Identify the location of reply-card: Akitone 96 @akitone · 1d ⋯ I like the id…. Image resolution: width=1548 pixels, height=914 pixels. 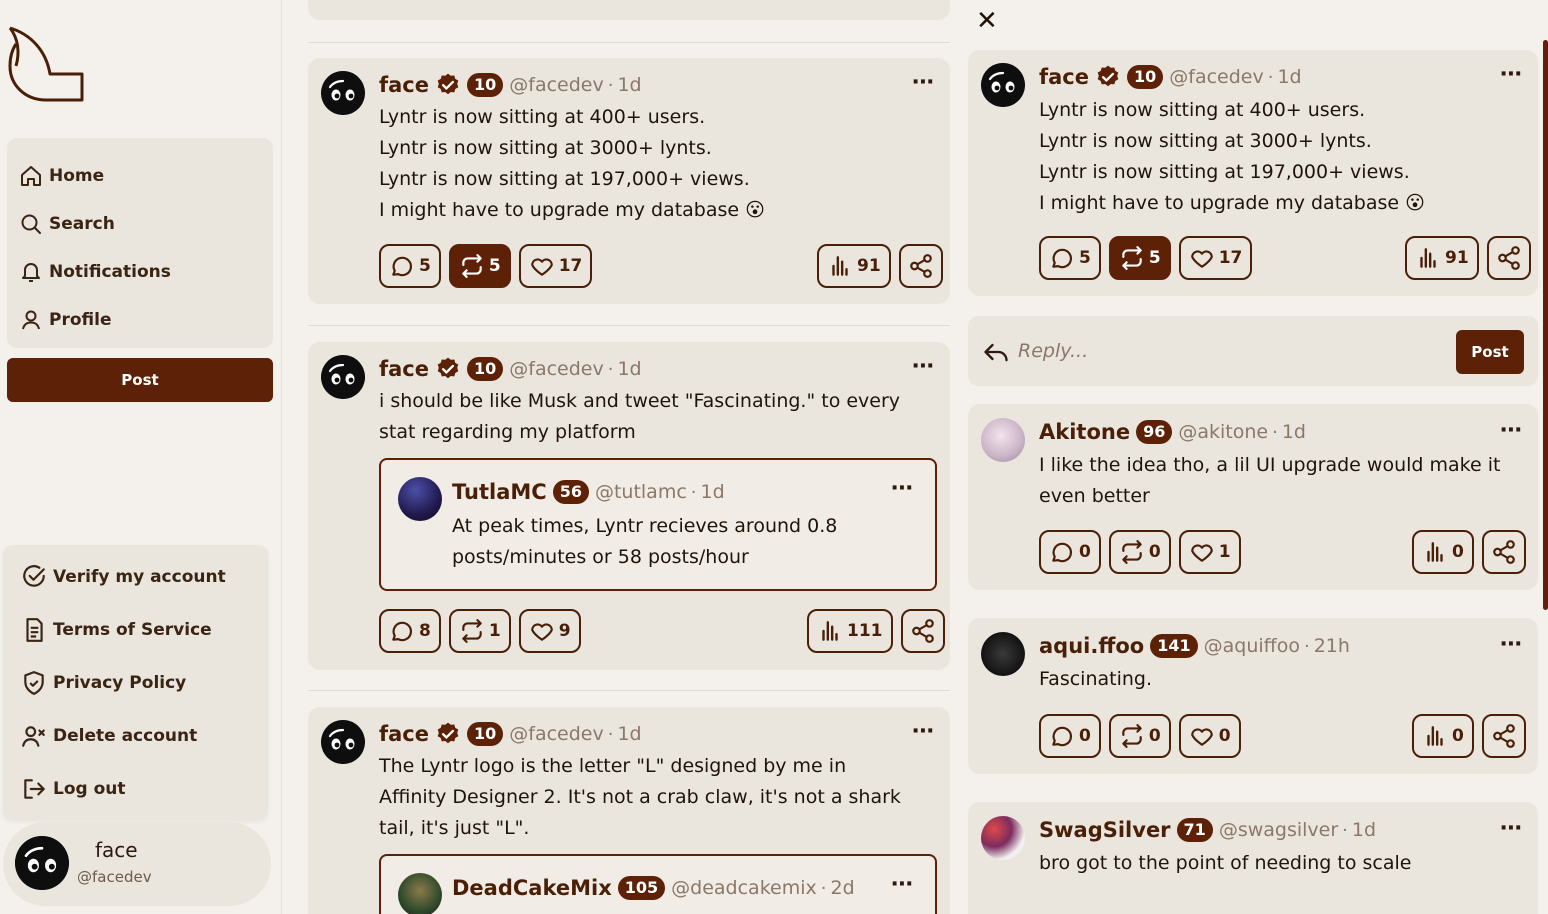
(1253, 497).